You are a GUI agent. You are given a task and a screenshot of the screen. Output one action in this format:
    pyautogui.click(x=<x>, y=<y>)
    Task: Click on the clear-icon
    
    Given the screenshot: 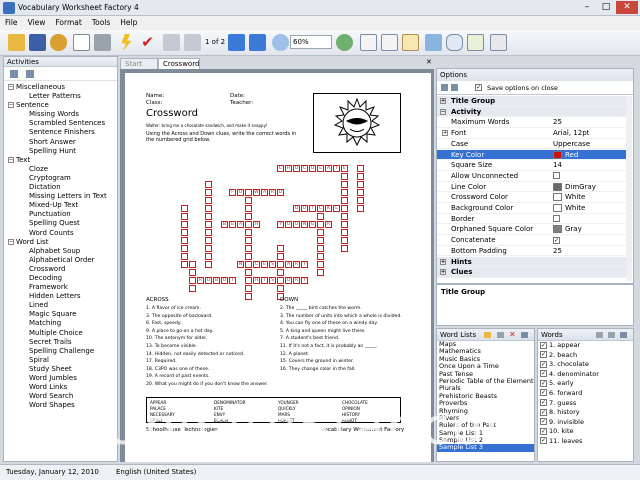 What is the action you would take?
    pyautogui.click(x=58, y=42)
    